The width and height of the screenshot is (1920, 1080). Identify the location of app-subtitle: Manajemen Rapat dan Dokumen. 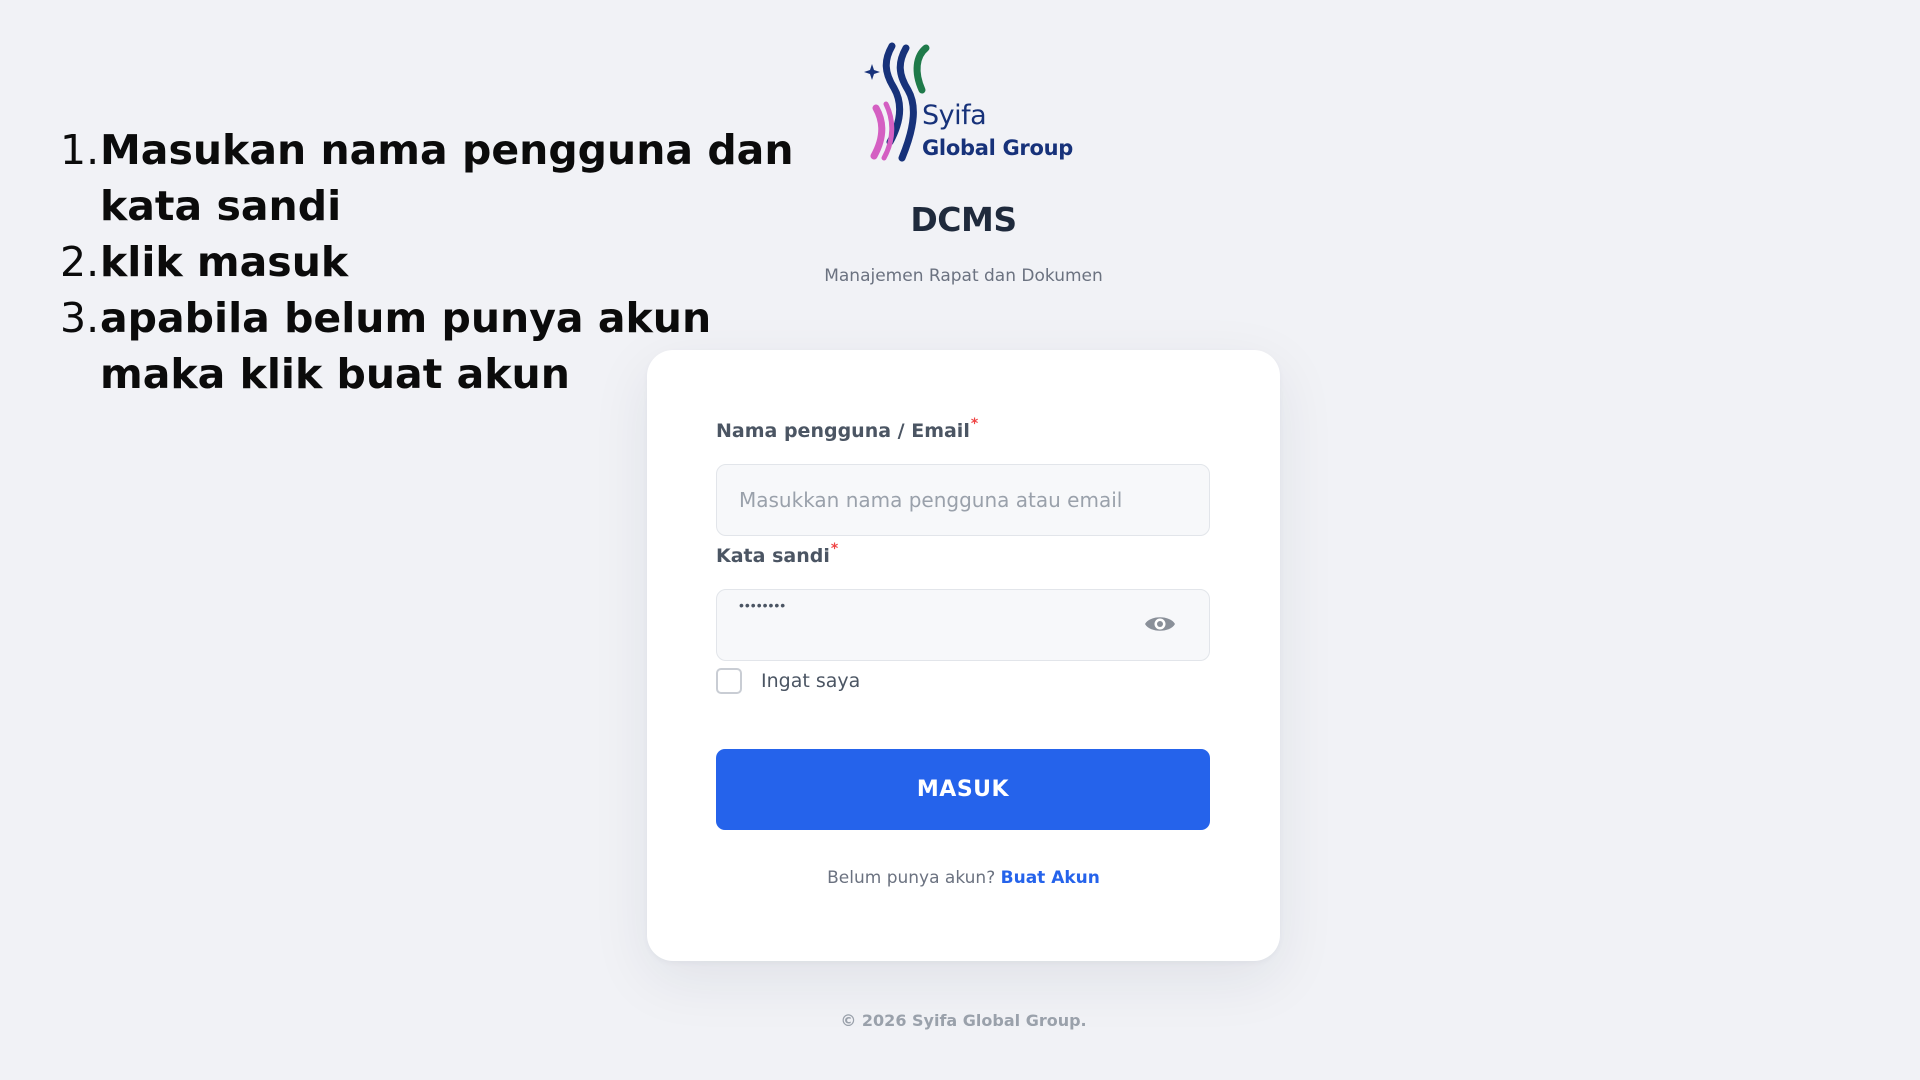
(963, 276).